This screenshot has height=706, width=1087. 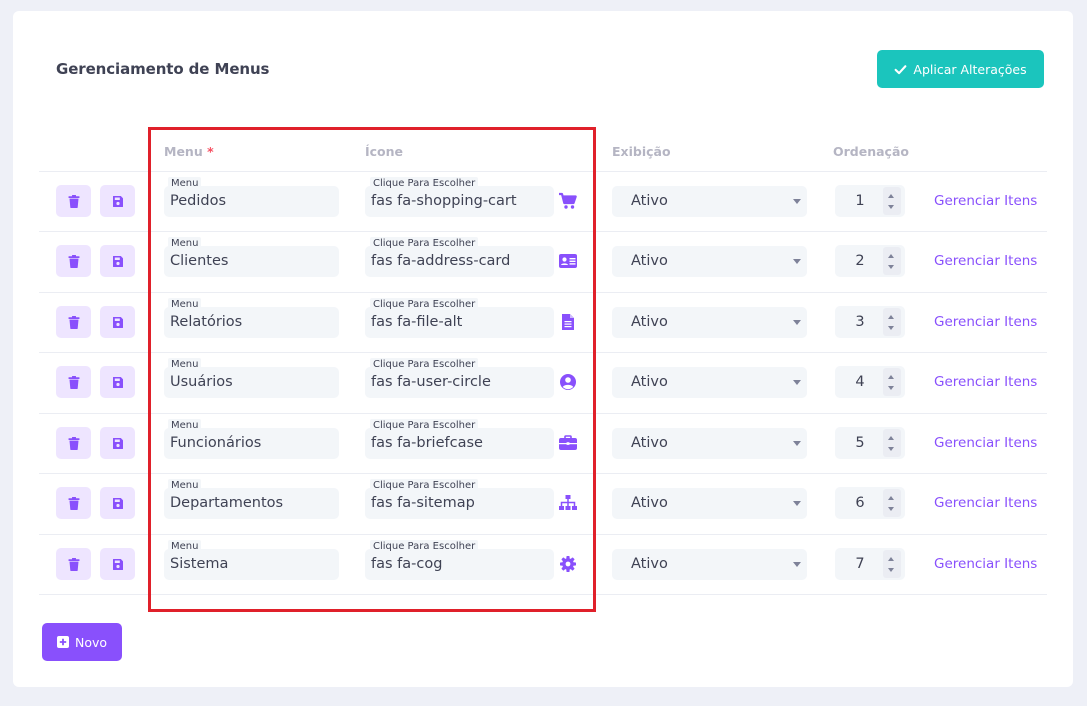 I want to click on menu-name-field: Funcionários, so click(x=251, y=443).